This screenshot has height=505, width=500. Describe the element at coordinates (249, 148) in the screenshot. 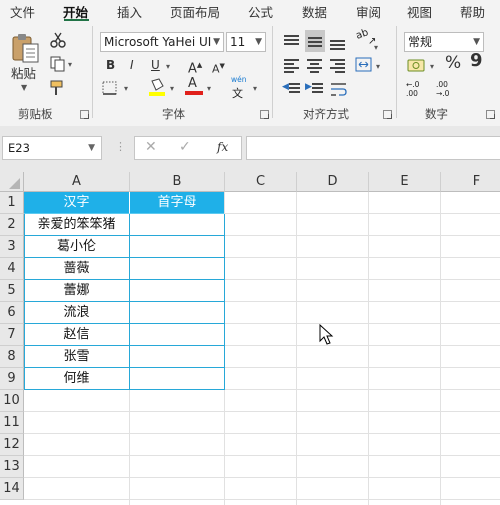

I see `formula-value` at that location.